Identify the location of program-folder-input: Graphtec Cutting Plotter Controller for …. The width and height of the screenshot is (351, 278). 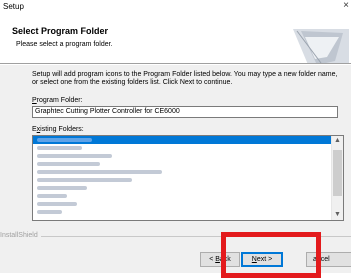
(185, 112).